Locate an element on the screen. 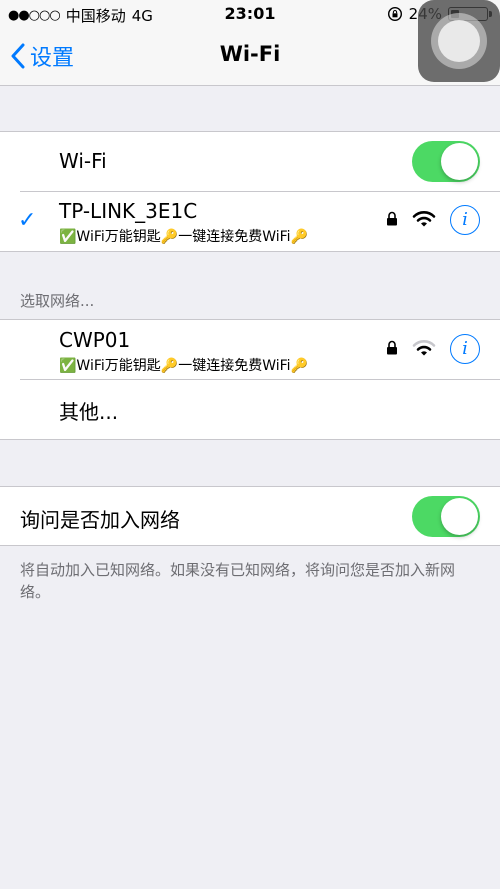  ask-to-join-footer: 将自动加入已知网络。如果没有已知网络，将询问您是否加入新网络。 is located at coordinates (238, 581).